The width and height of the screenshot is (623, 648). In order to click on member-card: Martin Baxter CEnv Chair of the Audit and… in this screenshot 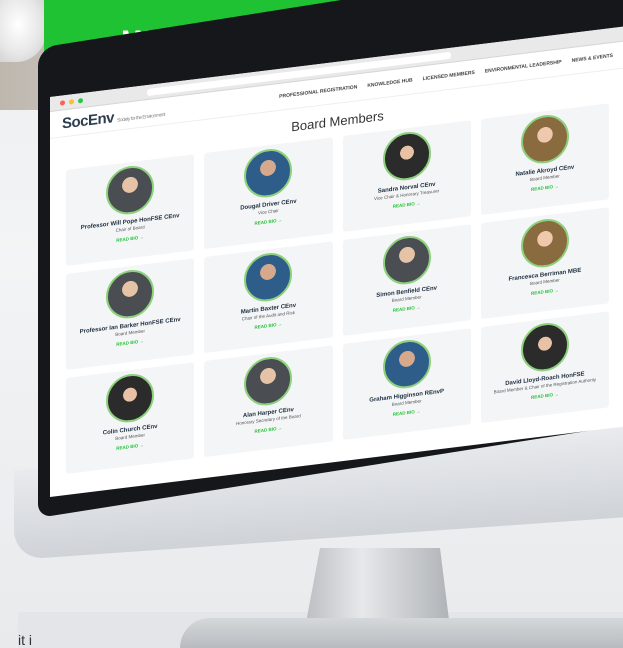, I will do `click(268, 297)`.